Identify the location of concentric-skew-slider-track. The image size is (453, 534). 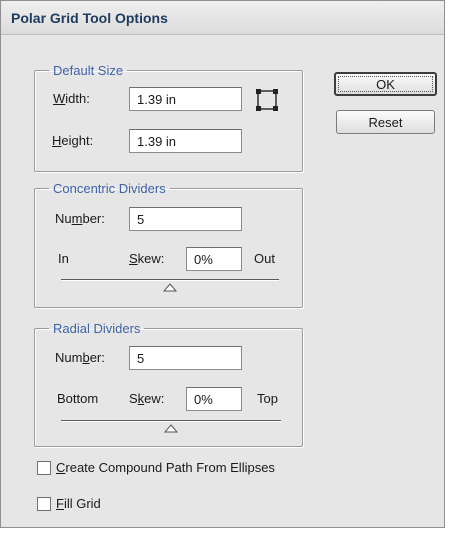
(170, 280).